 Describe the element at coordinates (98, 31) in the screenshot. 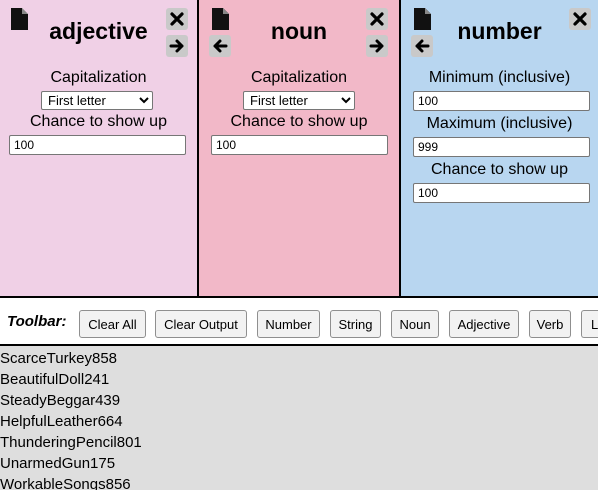

I see `panel-title: adjective` at that location.